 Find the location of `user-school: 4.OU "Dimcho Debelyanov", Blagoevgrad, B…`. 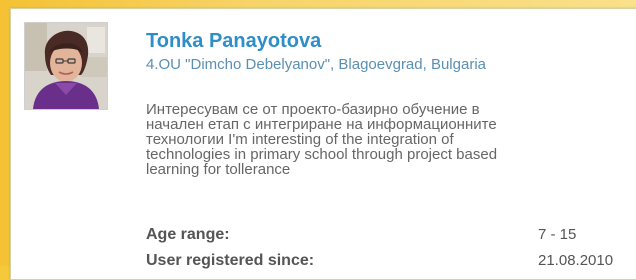

user-school: 4.OU "Dimcho Debelyanov", Blagoevgrad, B… is located at coordinates (316, 64).